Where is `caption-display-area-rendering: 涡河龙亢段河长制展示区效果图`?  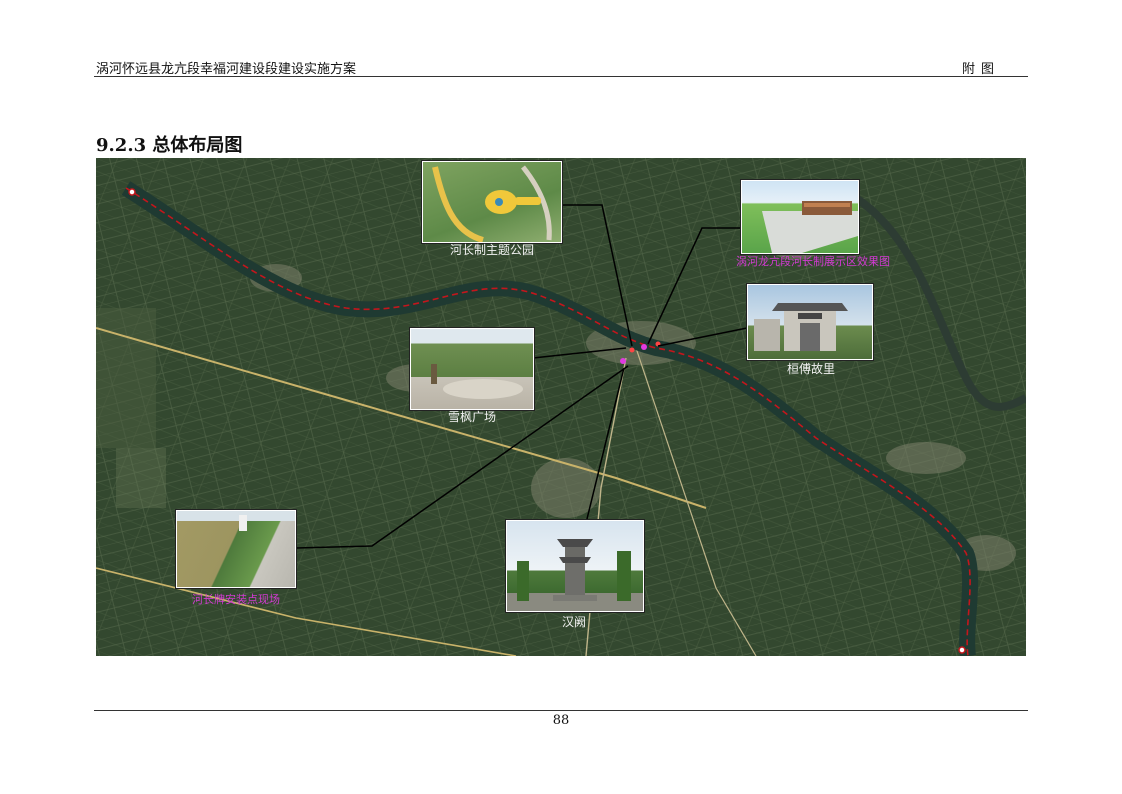
caption-display-area-rendering: 涡河龙亢段河长制展示区效果图 is located at coordinates (813, 261).